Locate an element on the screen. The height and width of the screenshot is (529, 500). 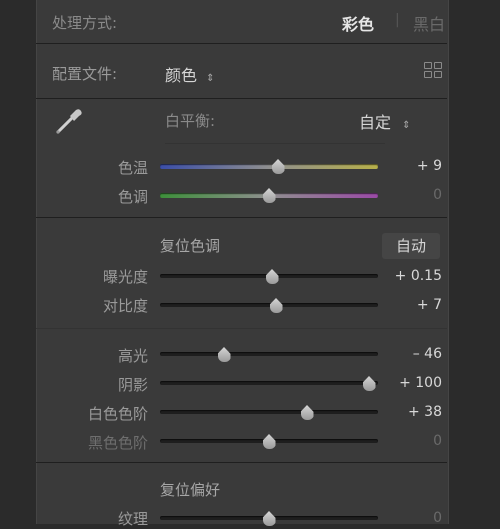
temp-label: 色温 is located at coordinates (132, 168).